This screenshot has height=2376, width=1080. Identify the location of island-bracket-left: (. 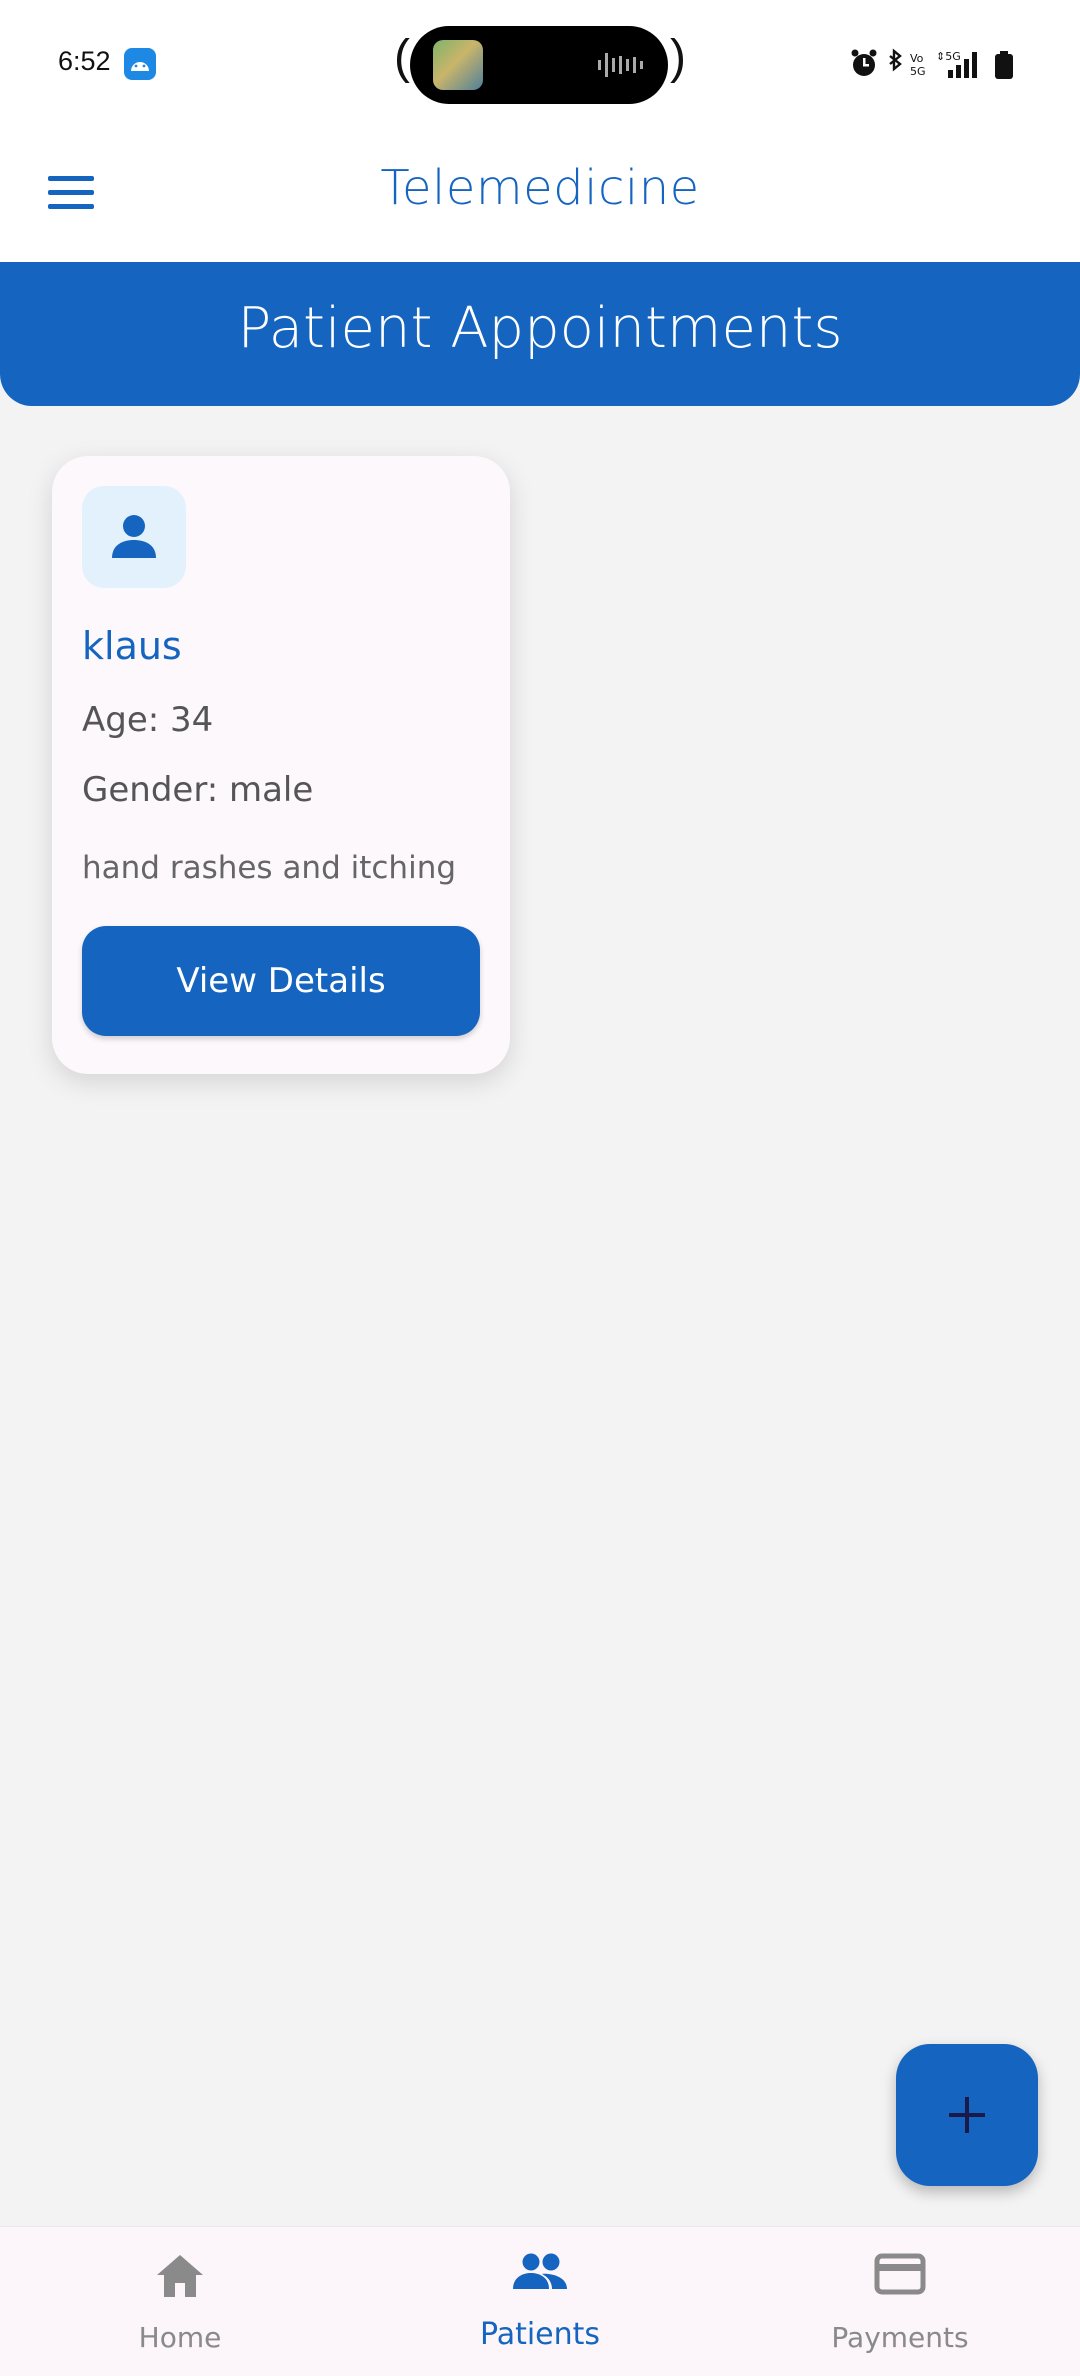
(402, 57).